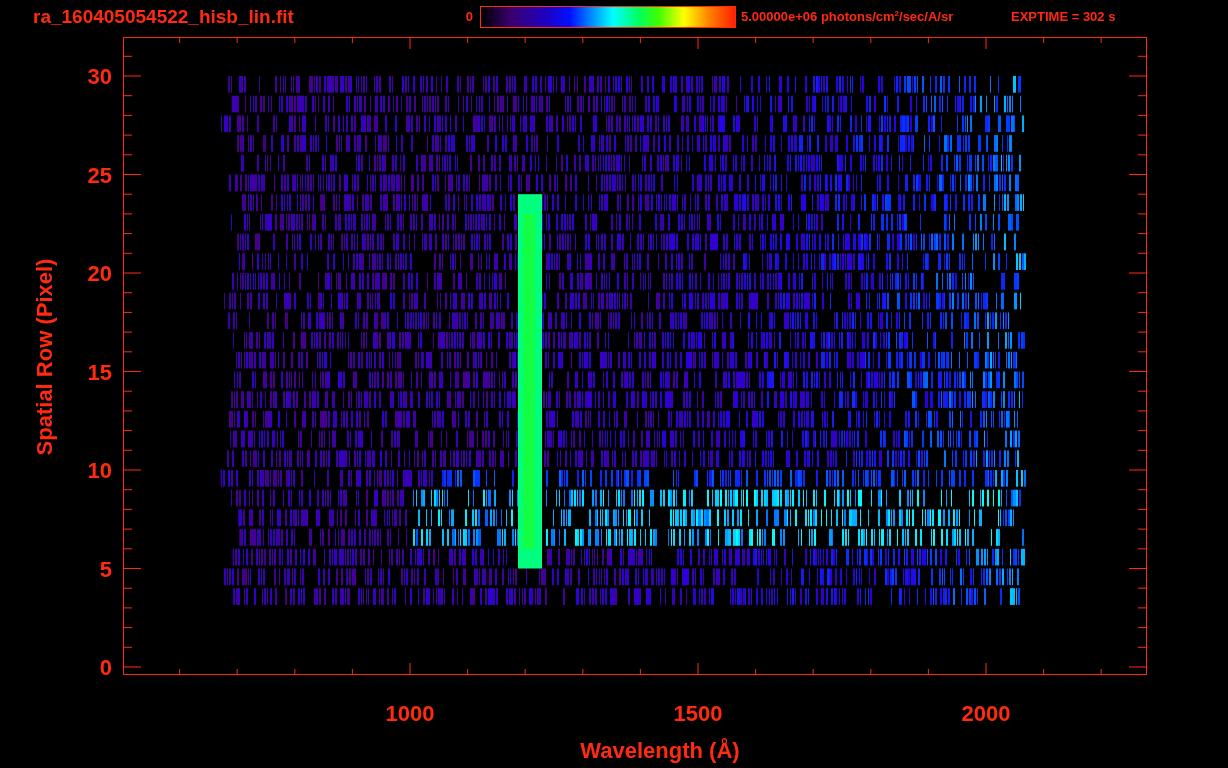 This screenshot has height=768, width=1228. What do you see at coordinates (698, 713) in the screenshot?
I see `x-tick-label: 1500` at bounding box center [698, 713].